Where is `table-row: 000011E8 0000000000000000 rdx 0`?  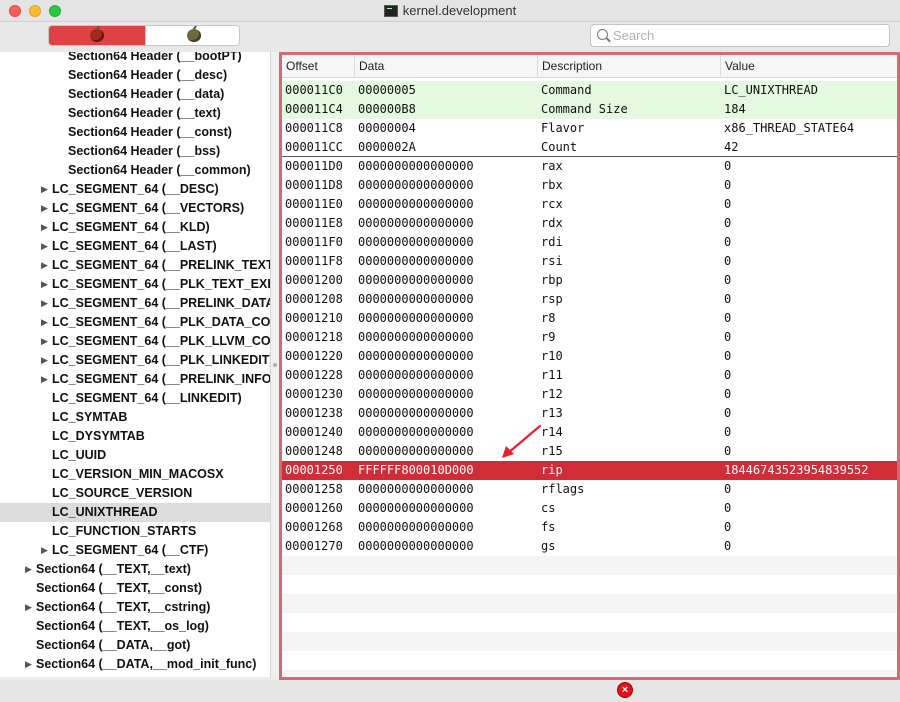
table-row: 000011E8 0000000000000000 rdx 0 is located at coordinates (589, 223).